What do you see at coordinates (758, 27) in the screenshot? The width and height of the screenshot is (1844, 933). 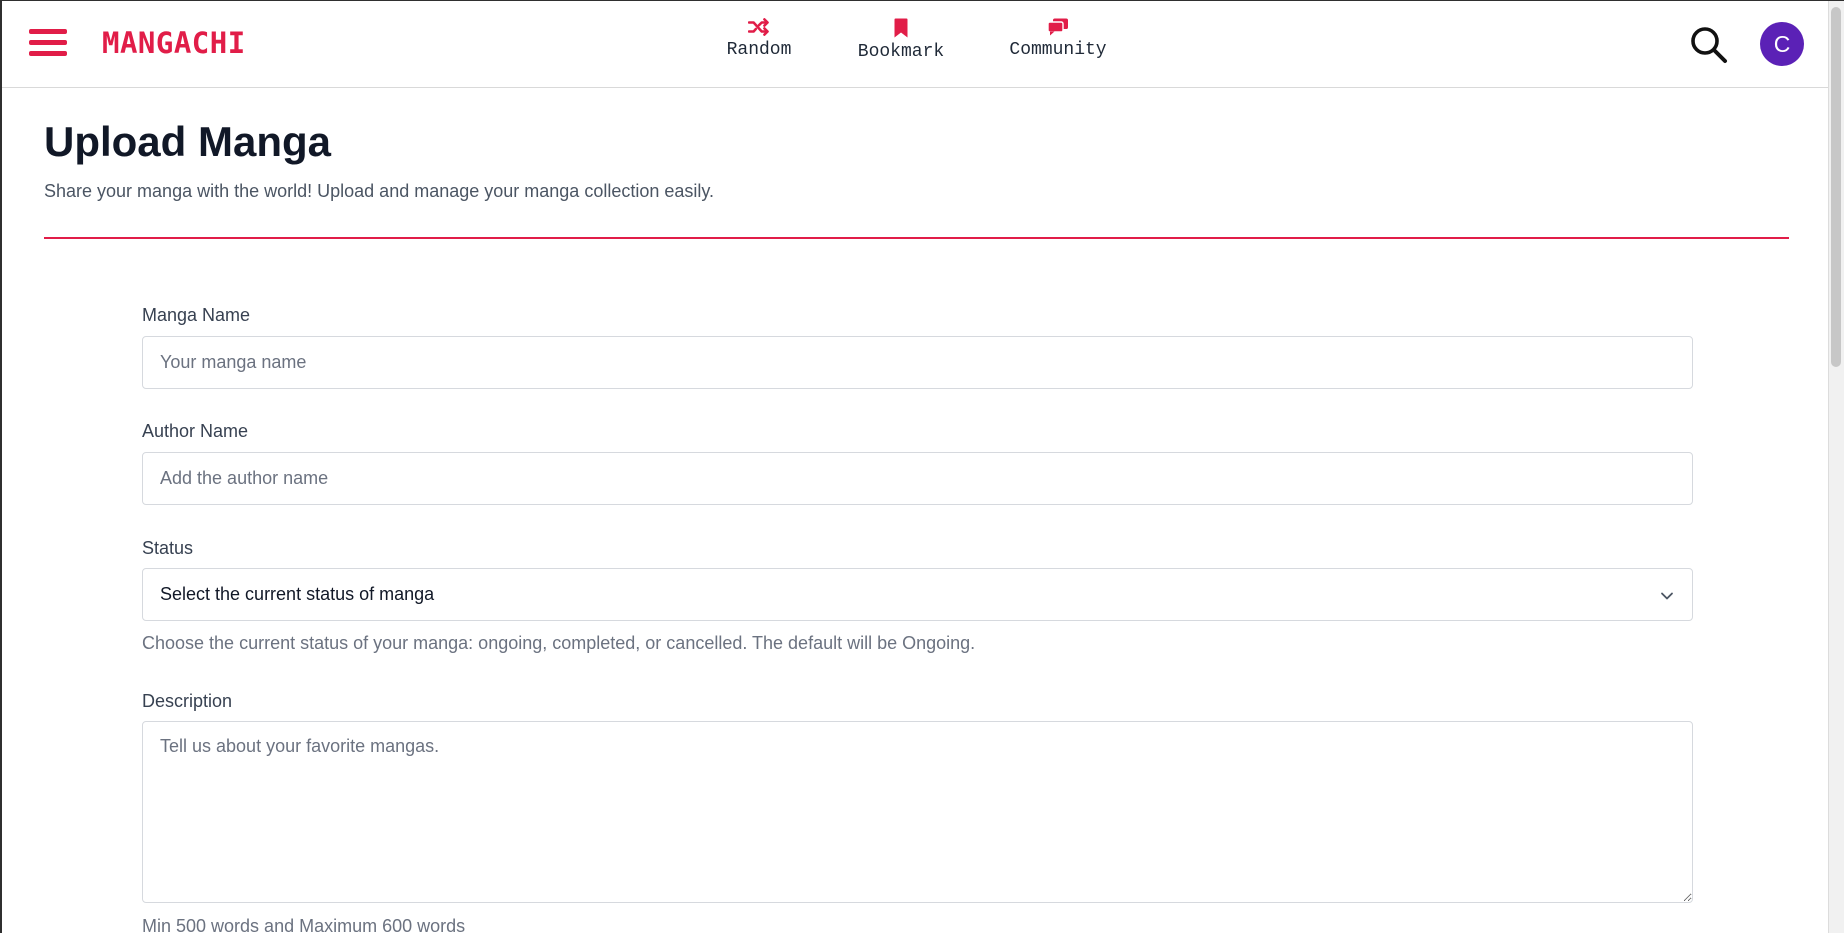 I see `shuffle-icon` at bounding box center [758, 27].